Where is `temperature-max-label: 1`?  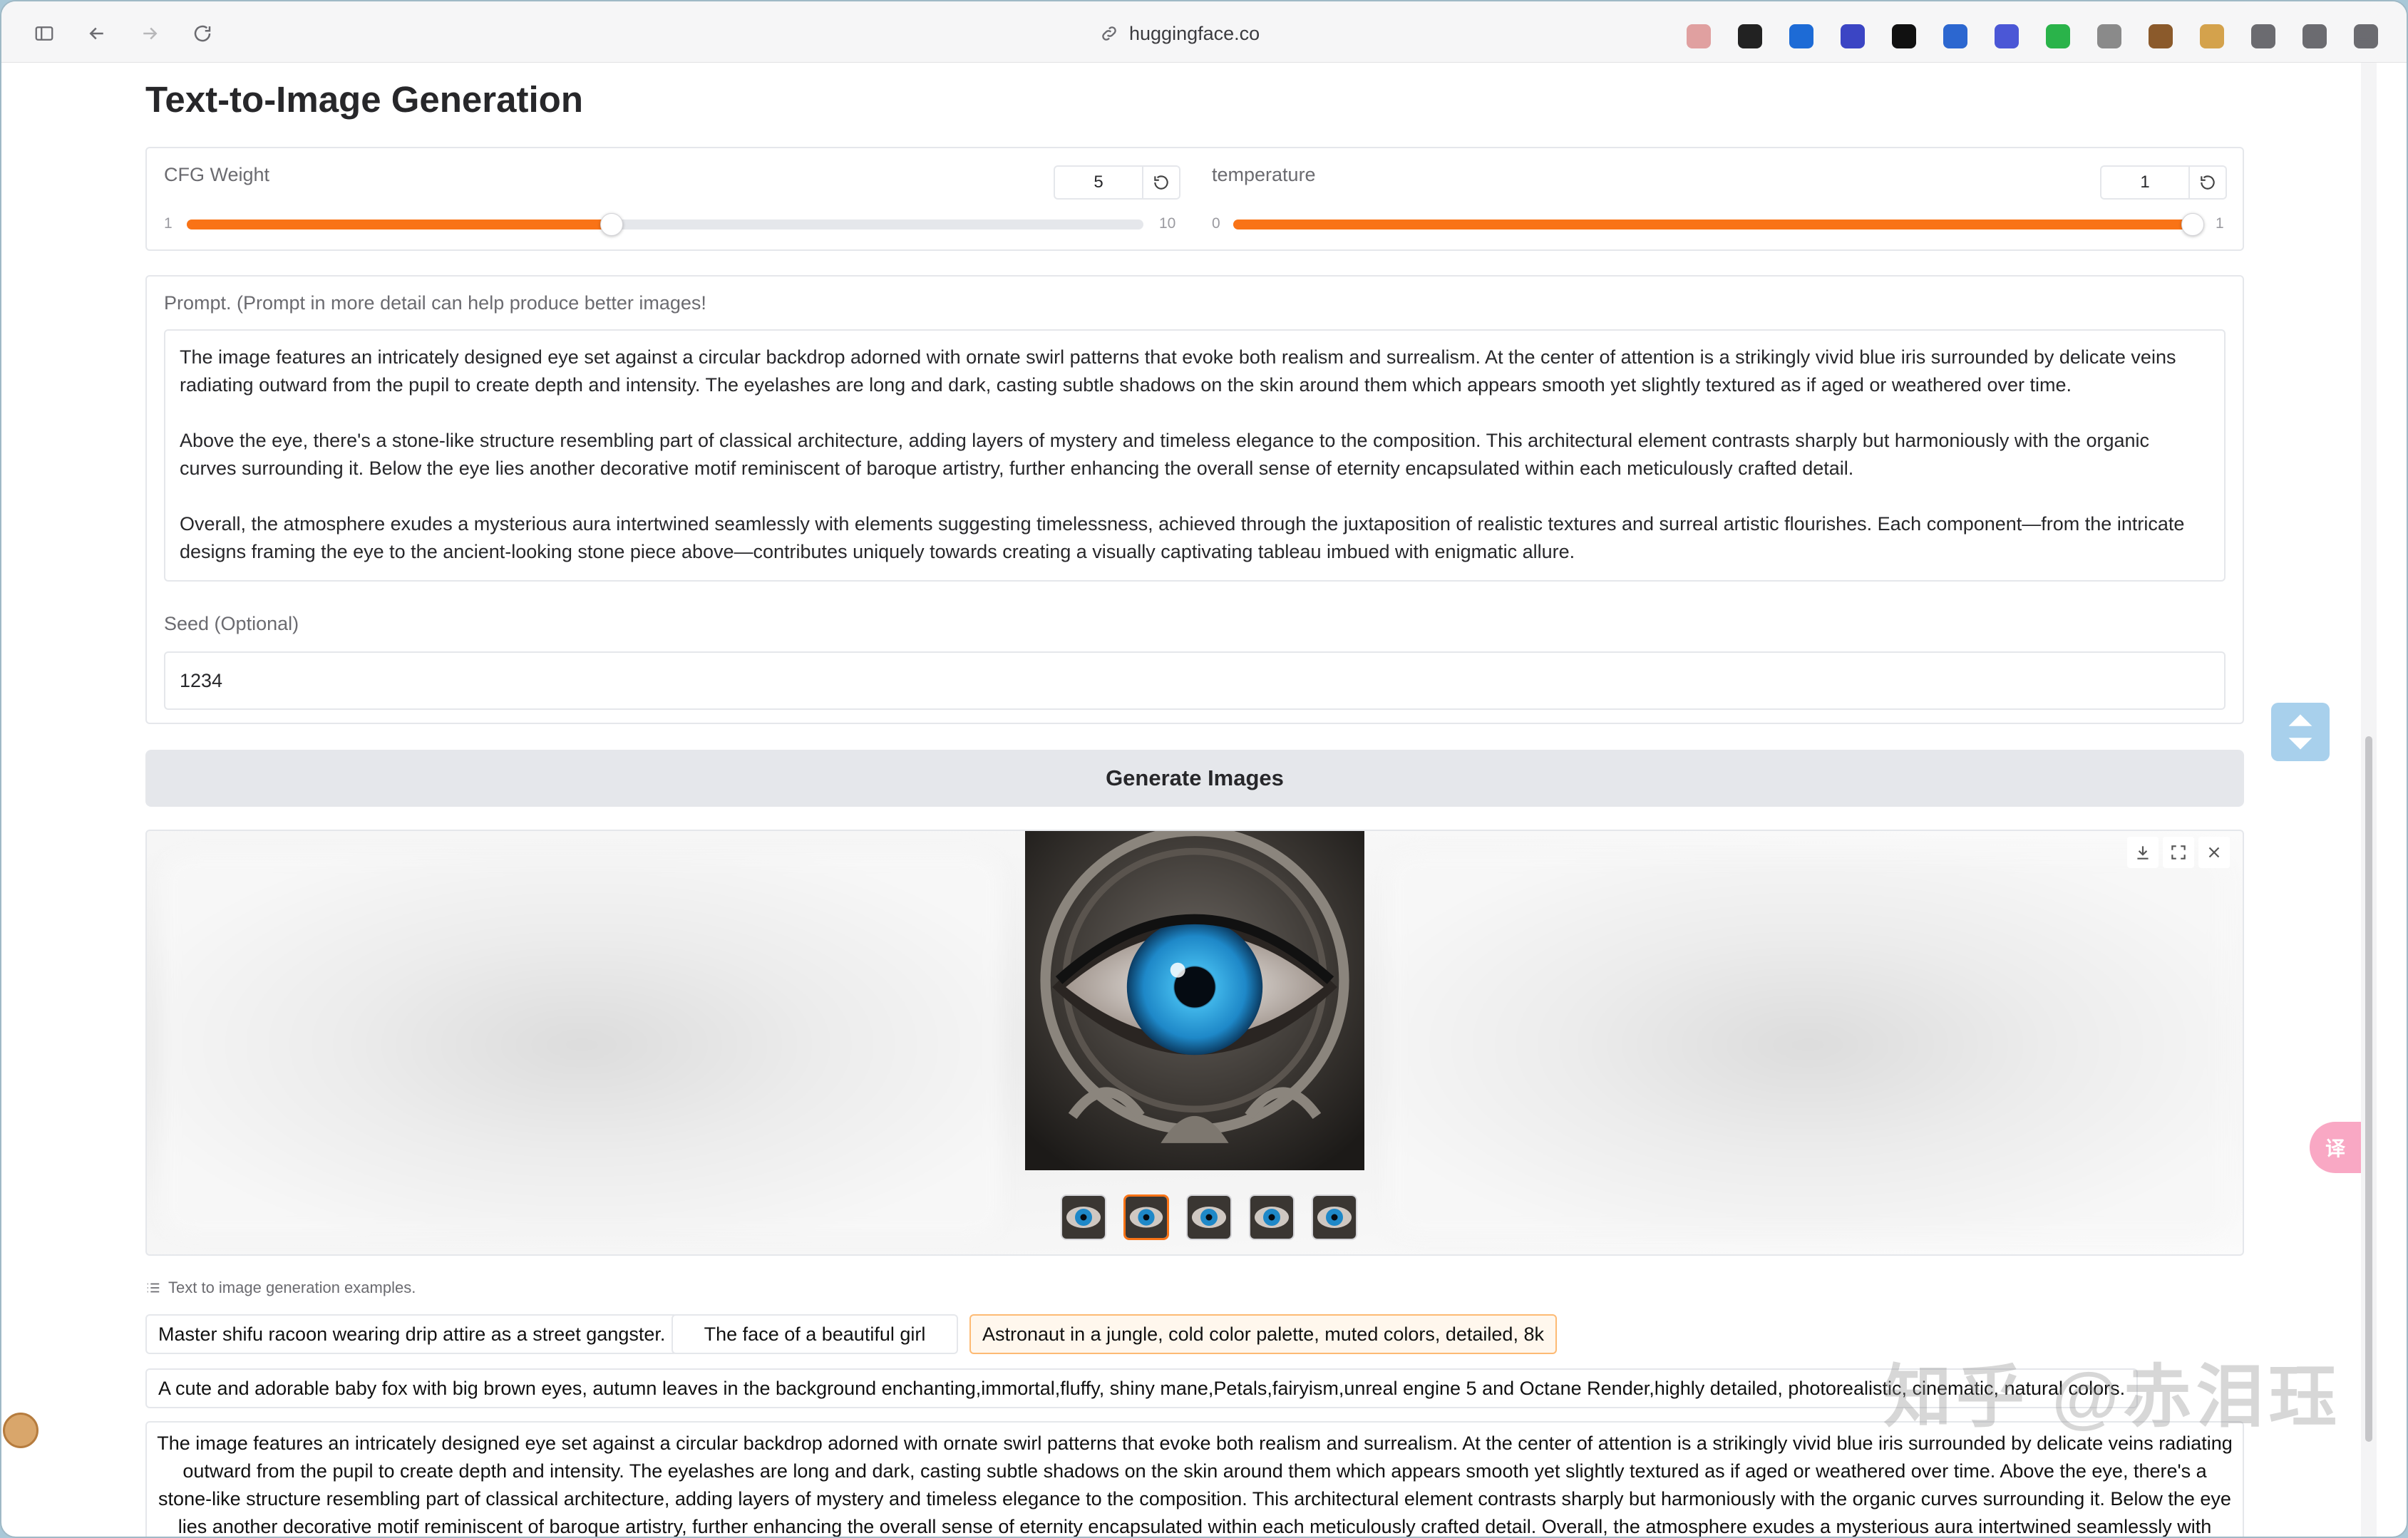 temperature-max-label: 1 is located at coordinates (2220, 223).